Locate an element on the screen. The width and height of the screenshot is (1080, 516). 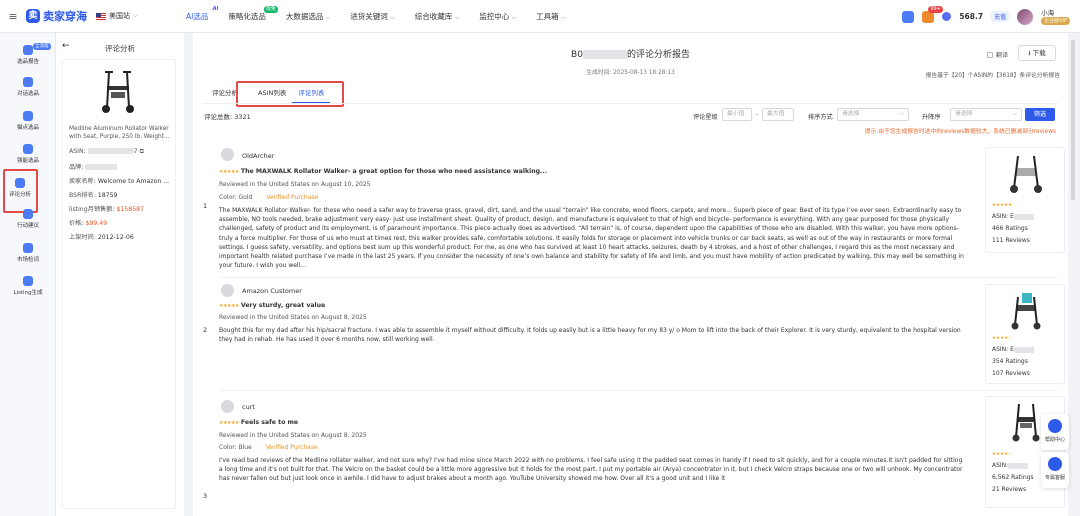
sort-select: 请选择 ⌵ is located at coordinates (873, 114).